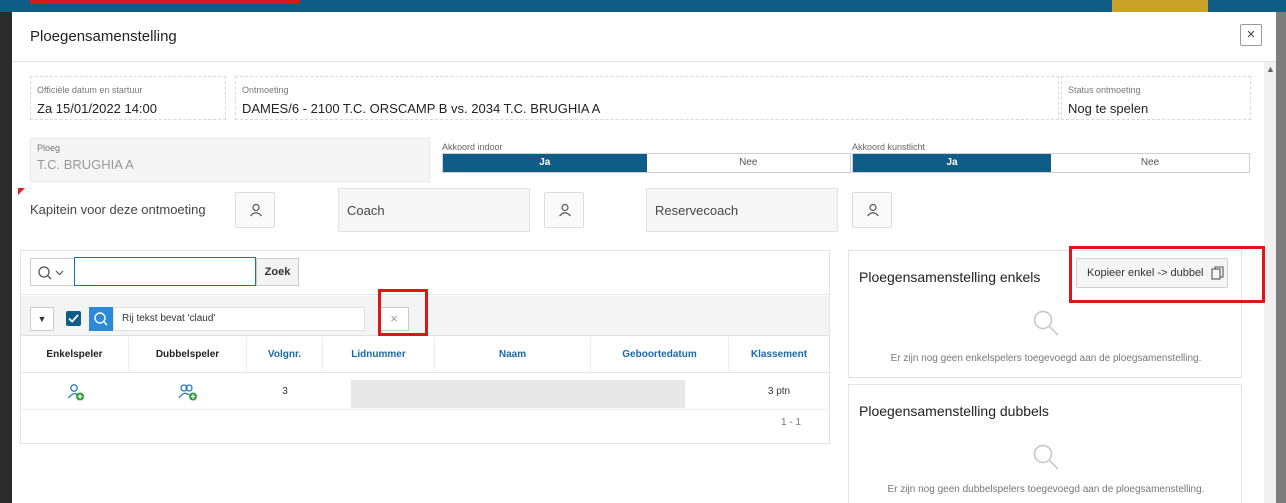 The width and height of the screenshot is (1286, 503). I want to click on dubbels-title: Ploegensamenstelling dubbels, so click(954, 411).